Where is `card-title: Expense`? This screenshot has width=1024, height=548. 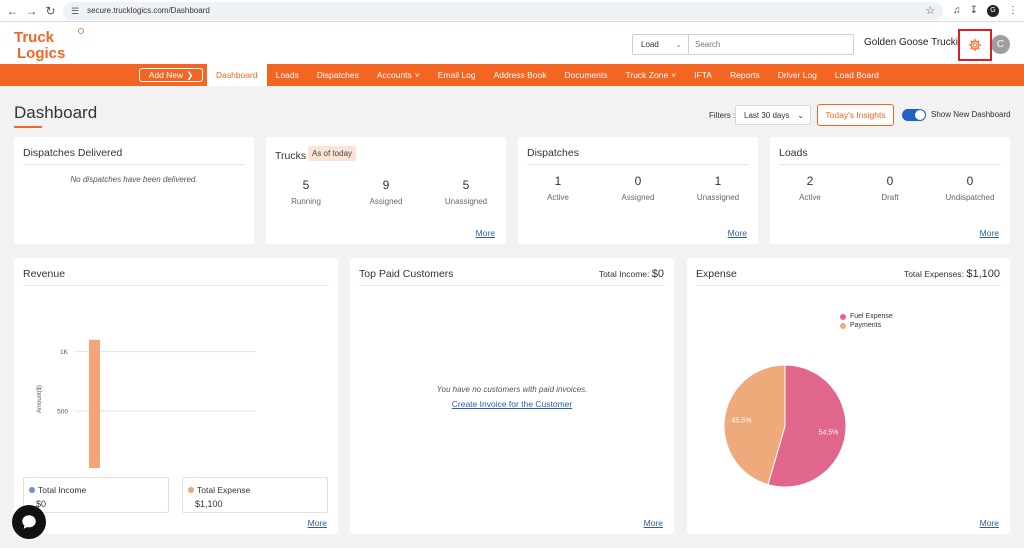
card-title: Expense is located at coordinates (716, 274).